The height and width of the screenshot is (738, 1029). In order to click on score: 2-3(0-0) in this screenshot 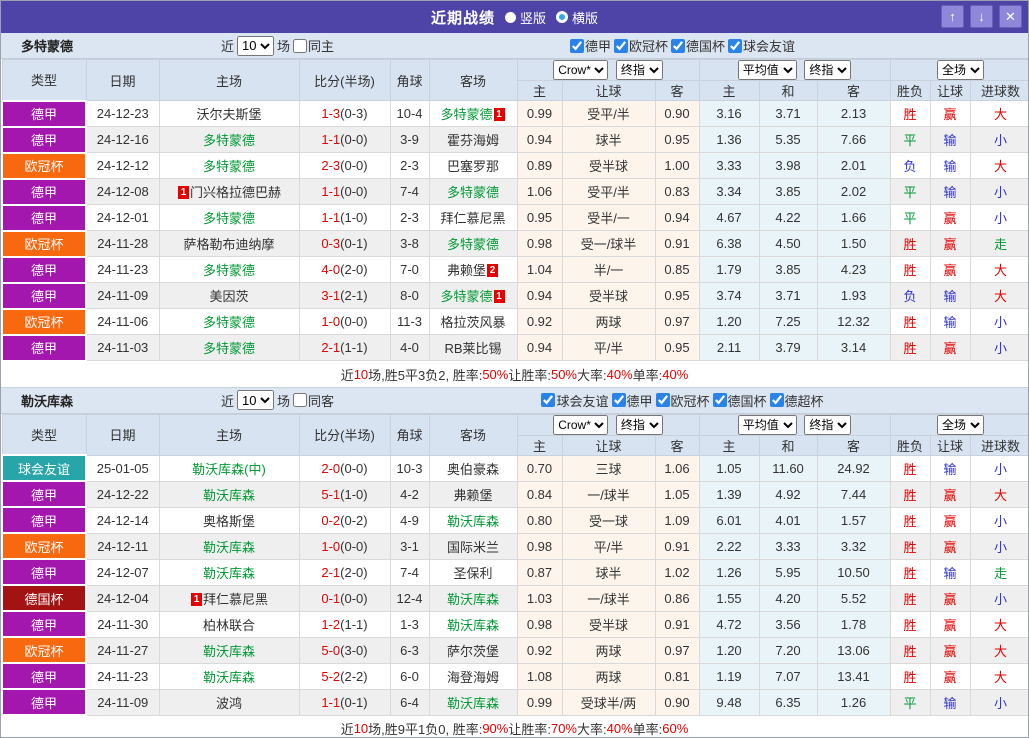, I will do `click(344, 165)`.